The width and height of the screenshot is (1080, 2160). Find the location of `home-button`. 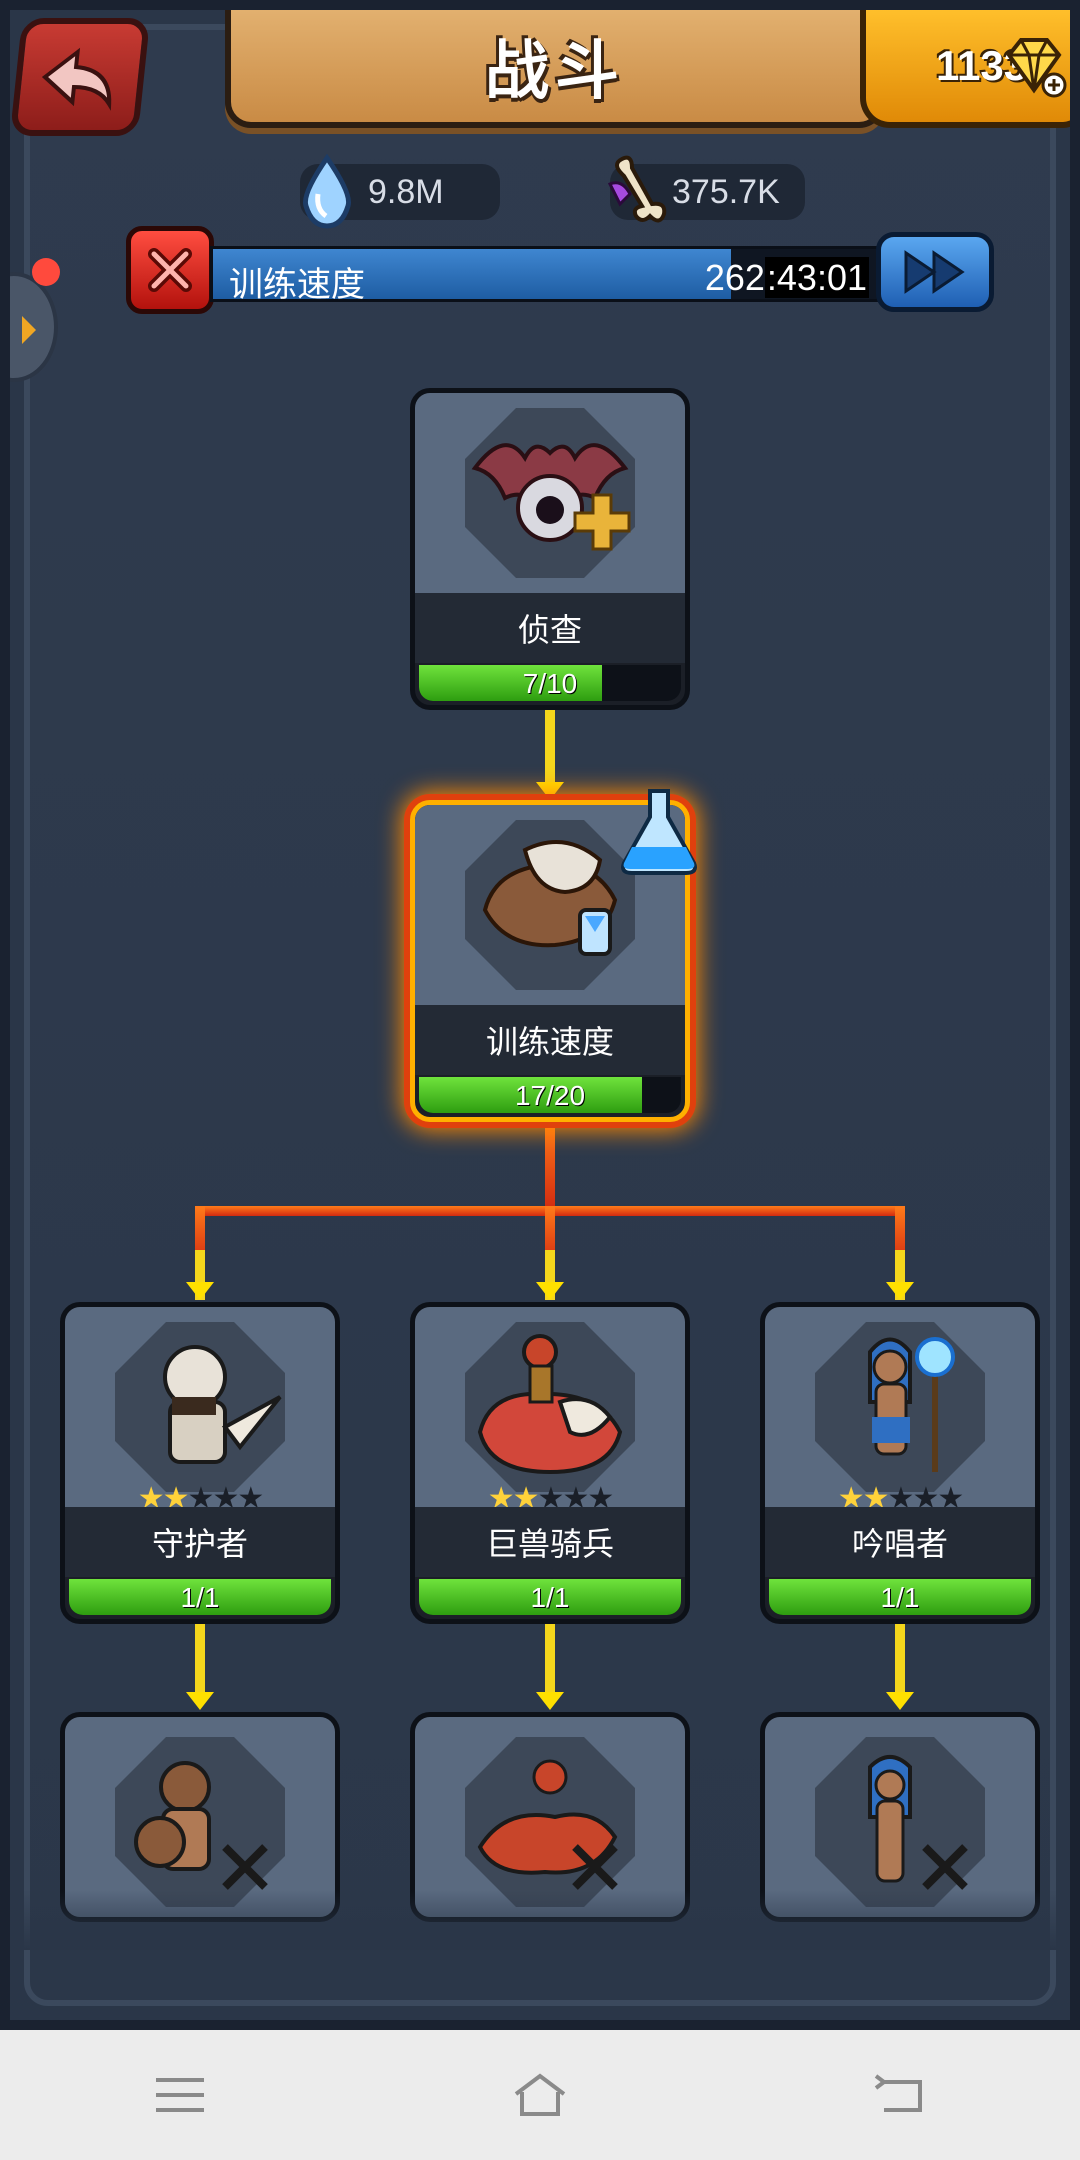

home-button is located at coordinates (540, 2095).